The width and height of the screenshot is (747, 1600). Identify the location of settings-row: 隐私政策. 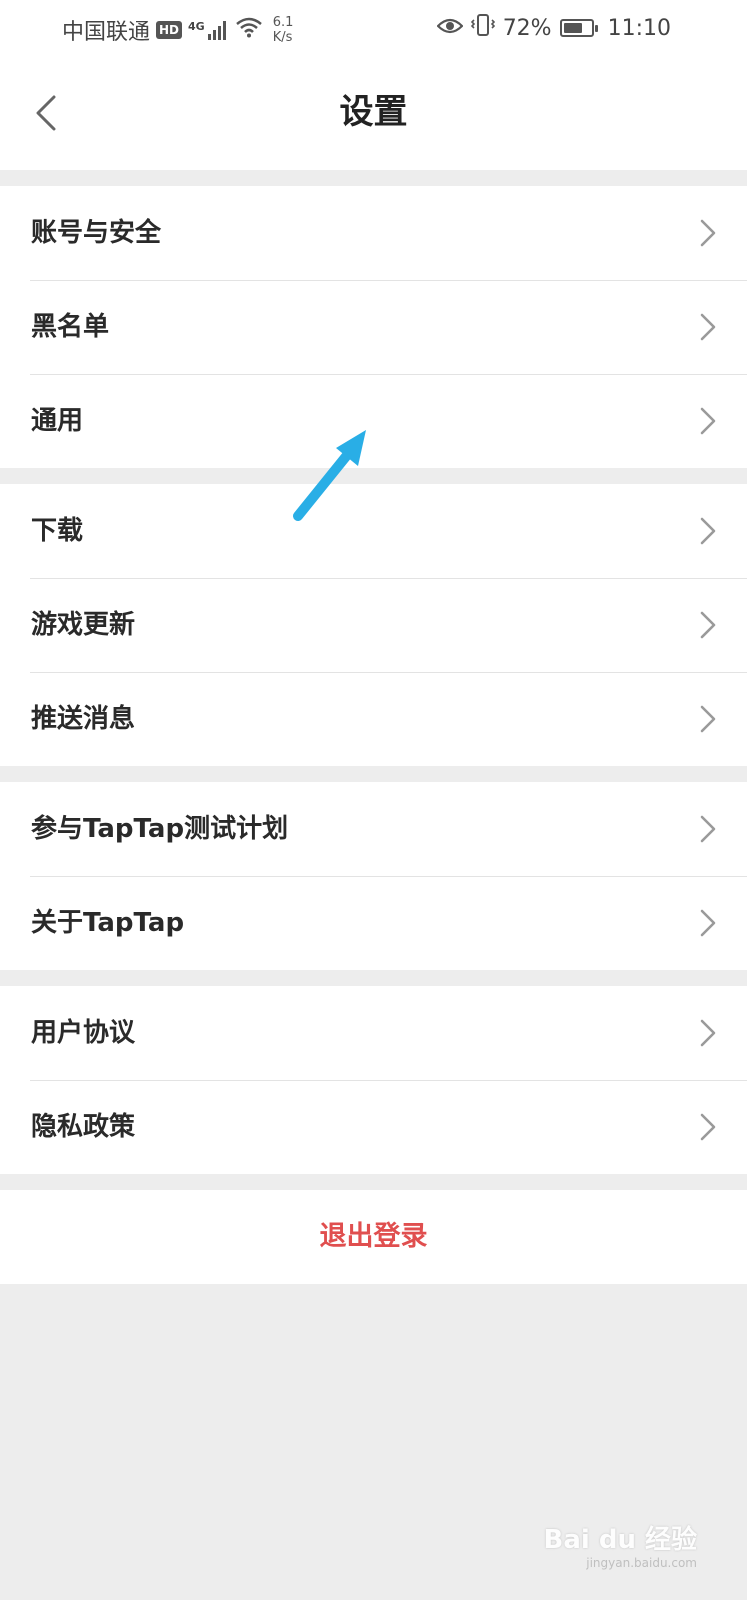
(373, 1127).